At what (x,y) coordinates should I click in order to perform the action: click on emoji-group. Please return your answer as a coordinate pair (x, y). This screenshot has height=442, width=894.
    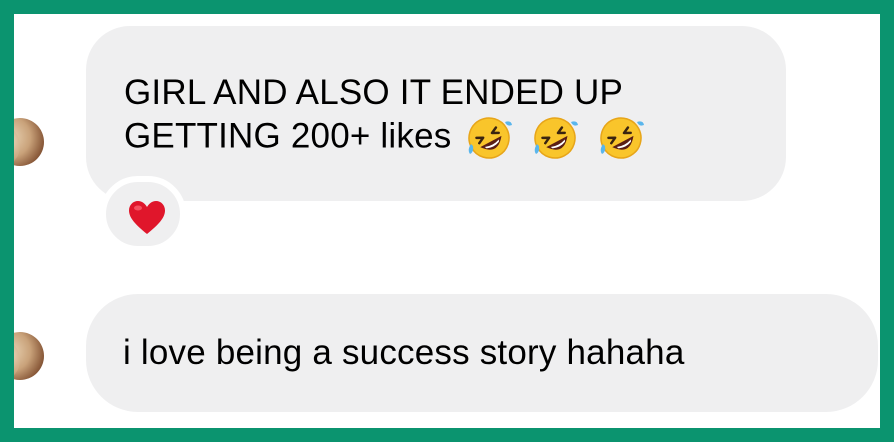
    Looking at the image, I should click on (559, 138).